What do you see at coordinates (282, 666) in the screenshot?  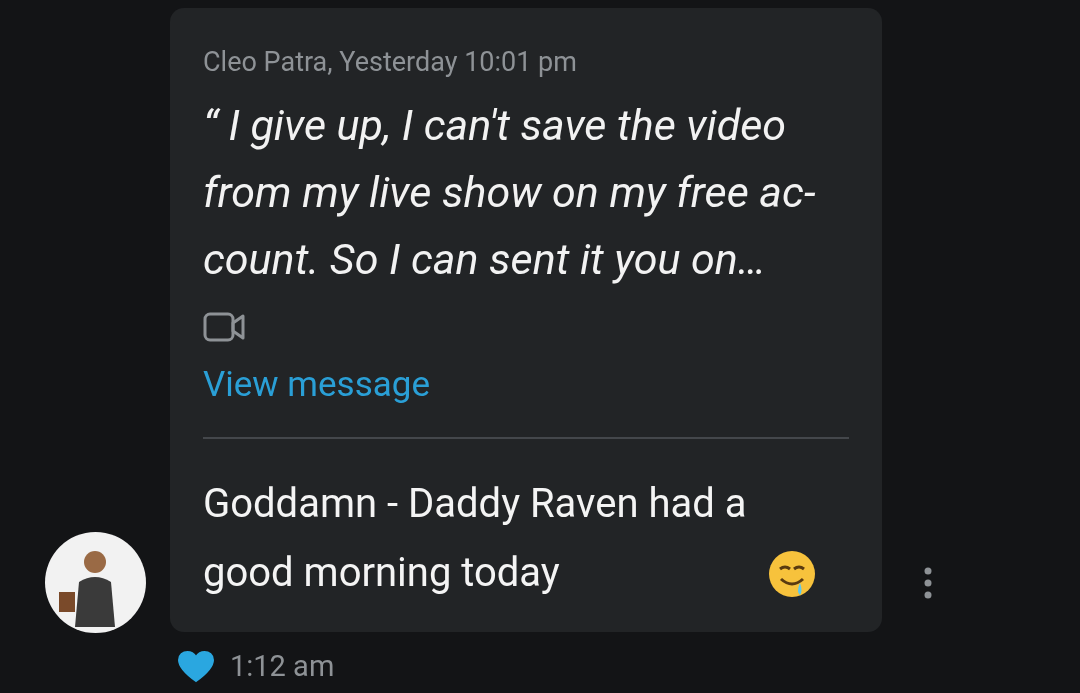 I see `message-time: 1:12 am` at bounding box center [282, 666].